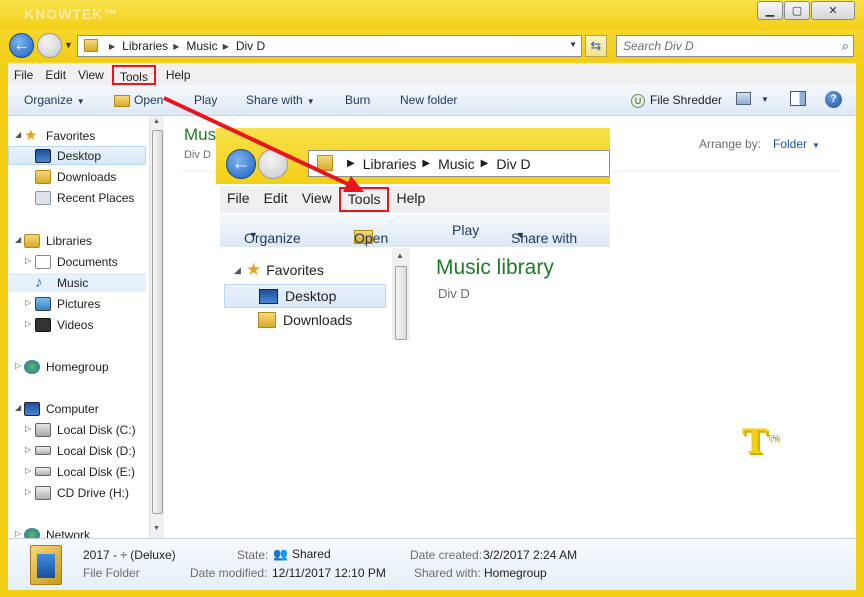 The height and width of the screenshot is (597, 864). What do you see at coordinates (263, 144) in the screenshot?
I see `annotation-arrow` at bounding box center [263, 144].